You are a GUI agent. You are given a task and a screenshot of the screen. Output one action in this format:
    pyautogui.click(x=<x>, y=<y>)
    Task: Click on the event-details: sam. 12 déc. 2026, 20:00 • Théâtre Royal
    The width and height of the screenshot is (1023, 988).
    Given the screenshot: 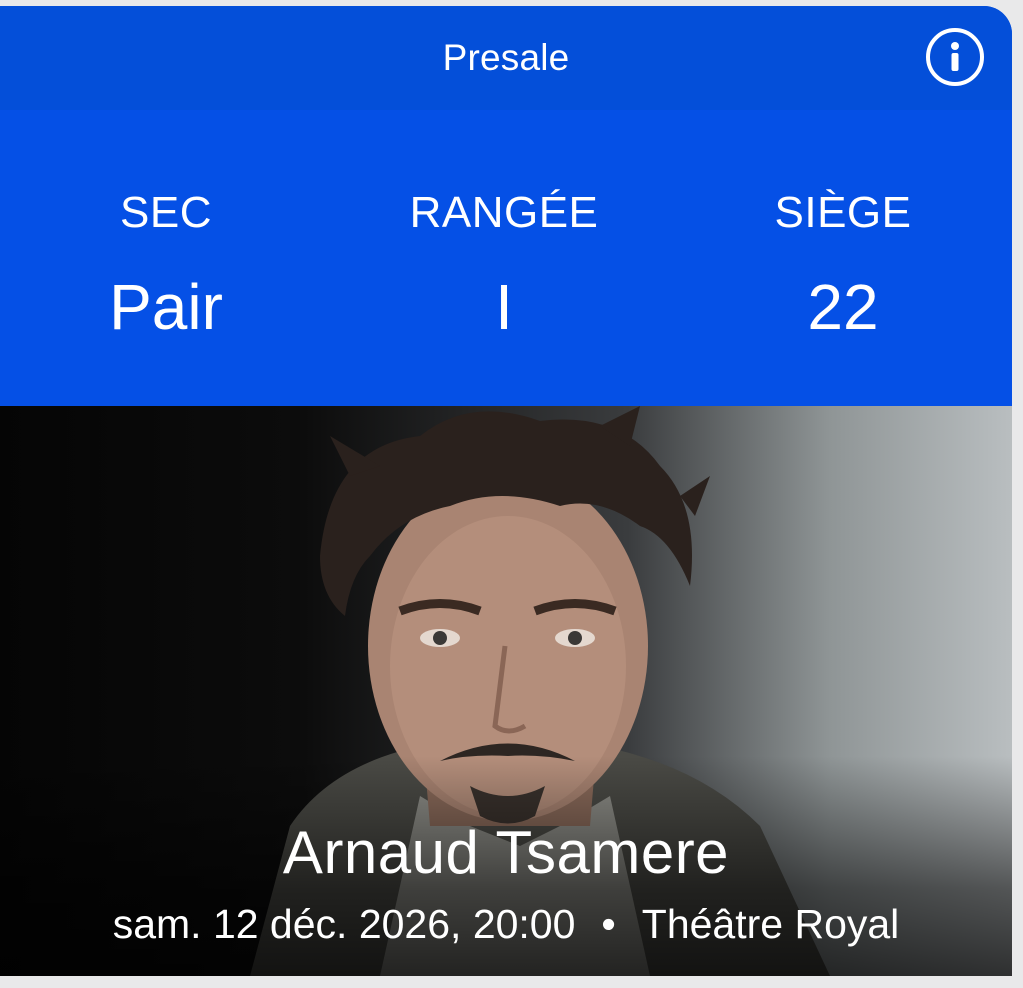 What is the action you would take?
    pyautogui.click(x=506, y=924)
    